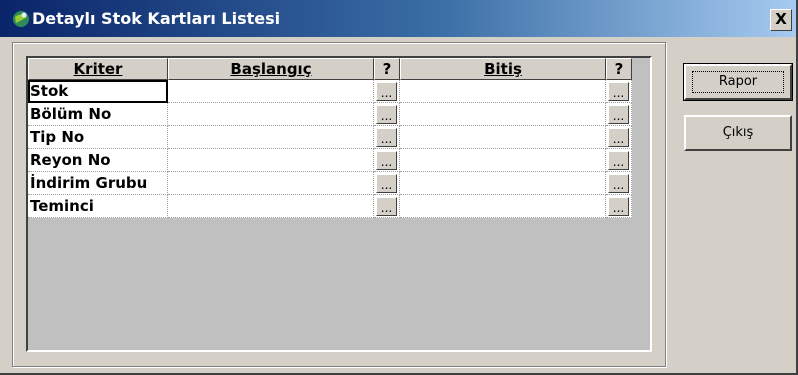 This screenshot has height=375, width=798. Describe the element at coordinates (98, 137) in the screenshot. I see `cell-kriter: Tip No` at that location.